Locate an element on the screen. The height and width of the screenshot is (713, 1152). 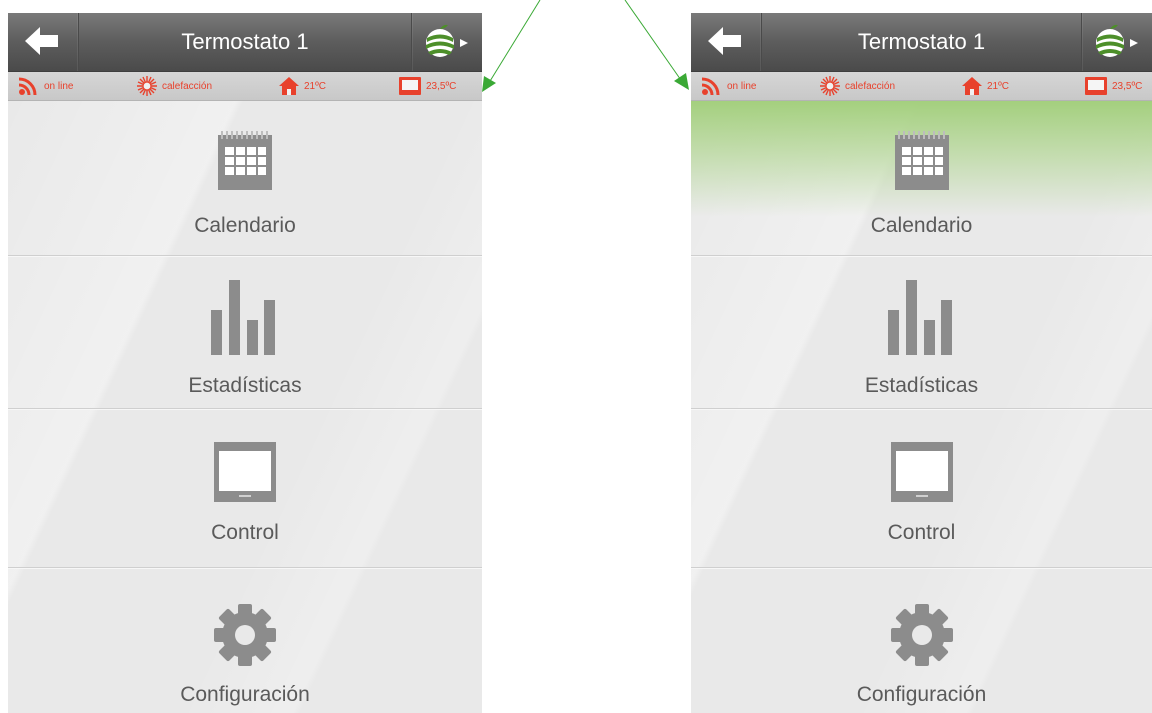
arrow-line-left is located at coordinates (513, 43).